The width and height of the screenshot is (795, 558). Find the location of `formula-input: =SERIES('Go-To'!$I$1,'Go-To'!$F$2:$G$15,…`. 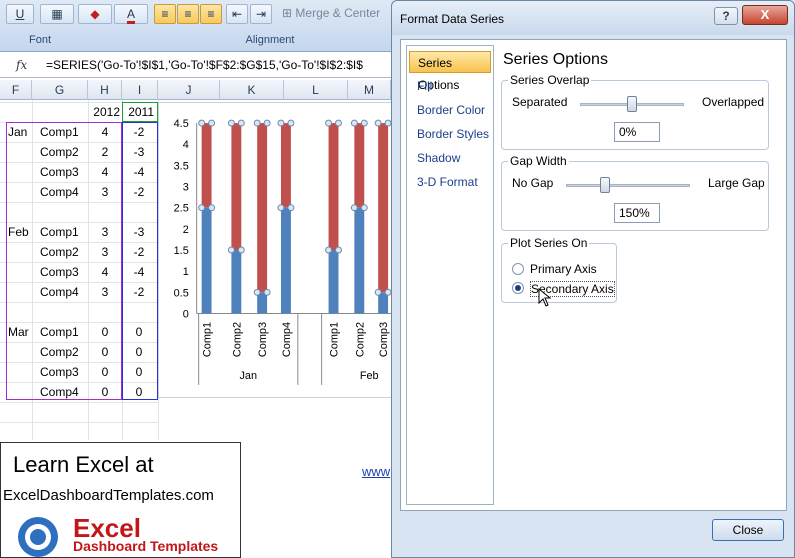

formula-input: =SERIES('Go-To'!$I$1,'Go-To'!$F$2:$G$15,… is located at coordinates (204, 65).